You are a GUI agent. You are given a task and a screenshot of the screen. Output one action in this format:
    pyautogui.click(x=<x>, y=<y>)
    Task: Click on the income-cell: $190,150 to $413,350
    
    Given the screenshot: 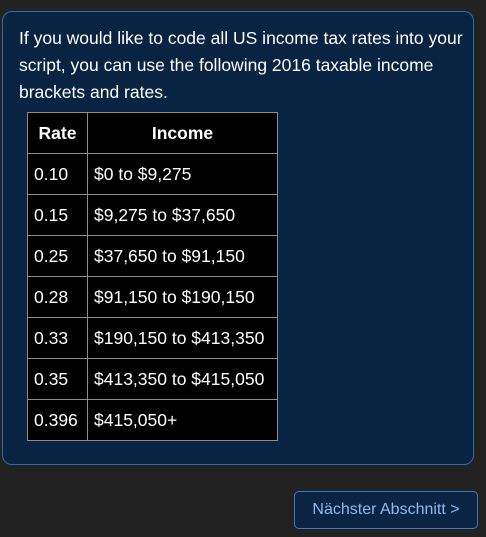 What is the action you would take?
    pyautogui.click(x=182, y=338)
    